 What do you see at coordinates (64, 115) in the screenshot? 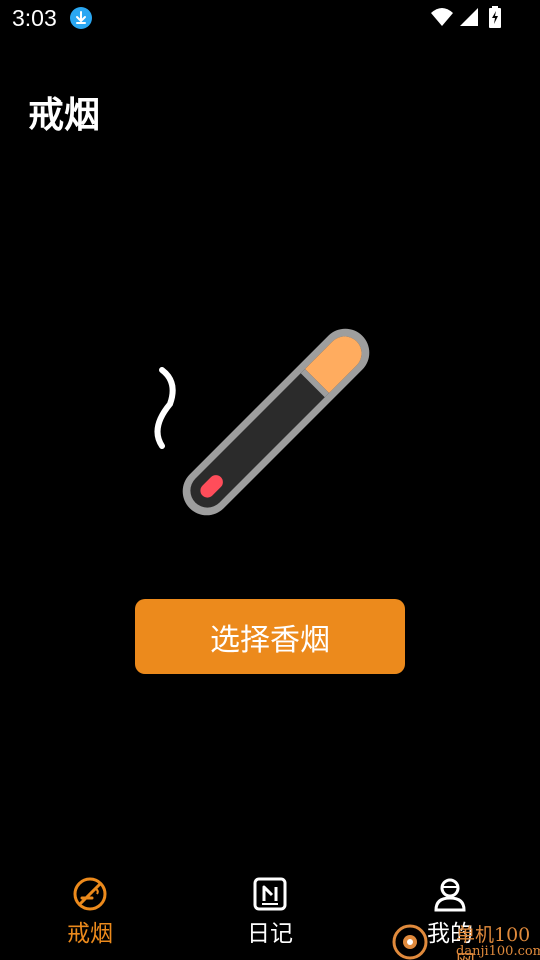
I see `page-title: 戒烟` at bounding box center [64, 115].